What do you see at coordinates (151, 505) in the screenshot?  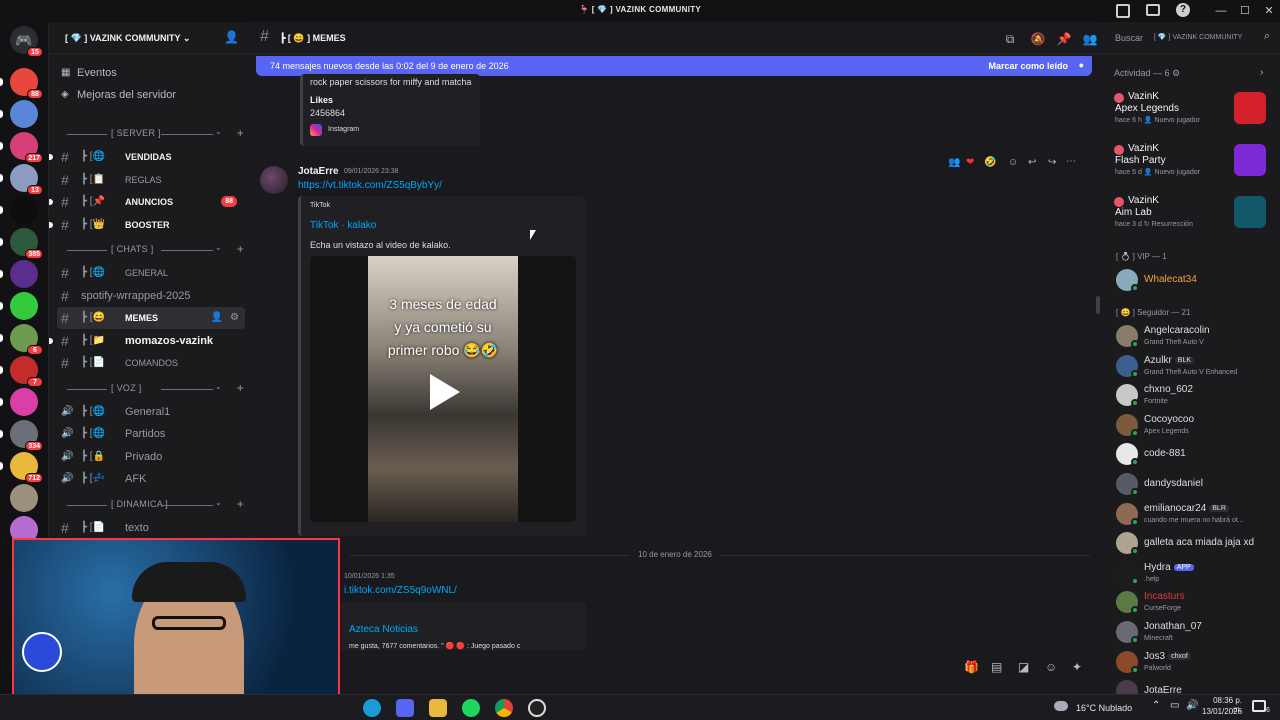 I see `category-header: [ DINAMICA ] ⌄ +` at bounding box center [151, 505].